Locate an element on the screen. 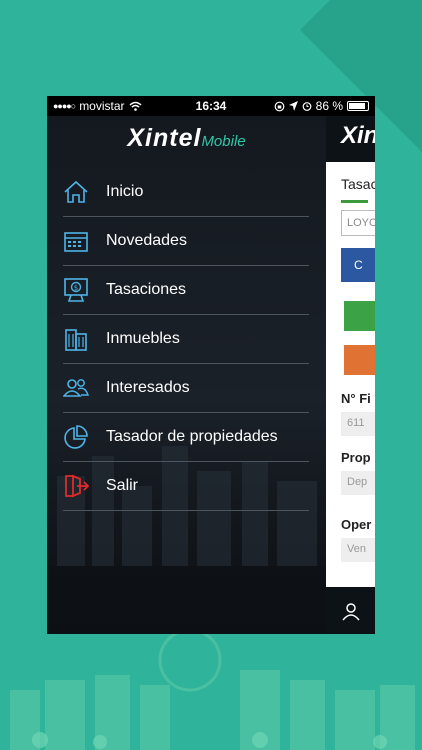  wifi-icon is located at coordinates (135, 106).